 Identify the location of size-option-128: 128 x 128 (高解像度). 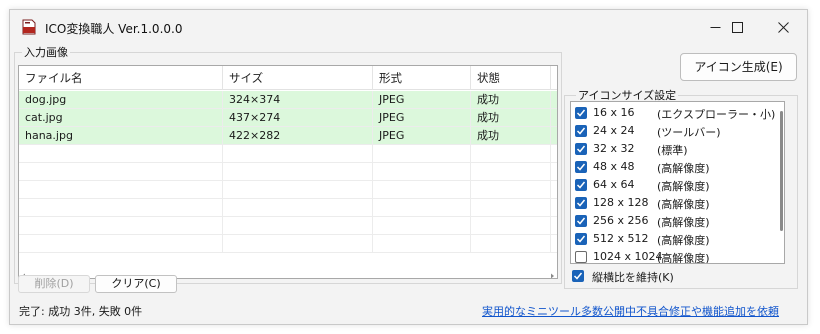
(677, 203).